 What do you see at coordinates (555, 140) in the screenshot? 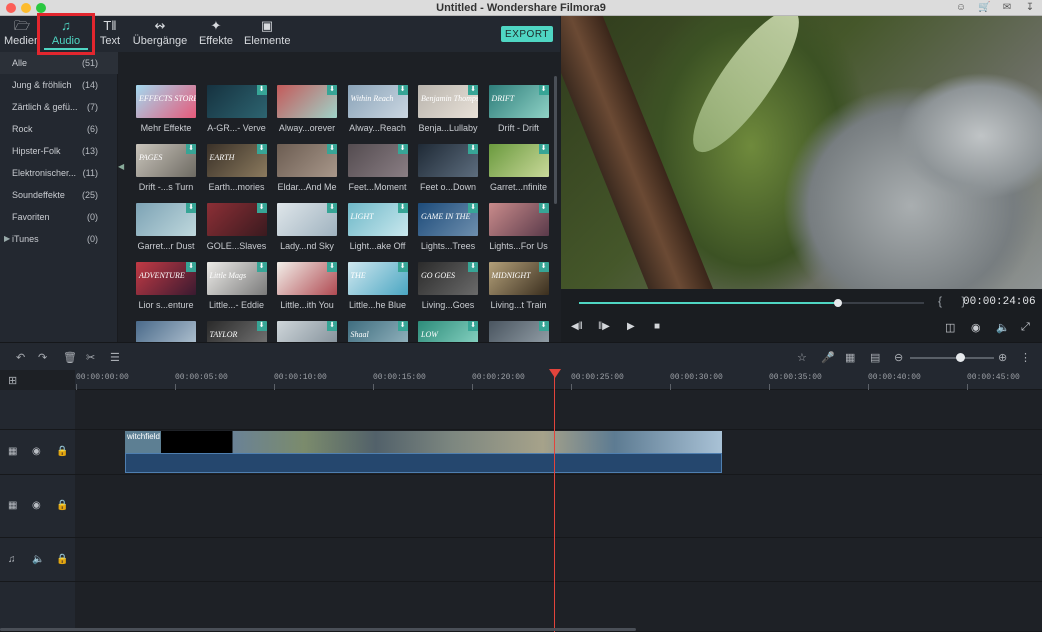
I see `media-scrollbar` at bounding box center [555, 140].